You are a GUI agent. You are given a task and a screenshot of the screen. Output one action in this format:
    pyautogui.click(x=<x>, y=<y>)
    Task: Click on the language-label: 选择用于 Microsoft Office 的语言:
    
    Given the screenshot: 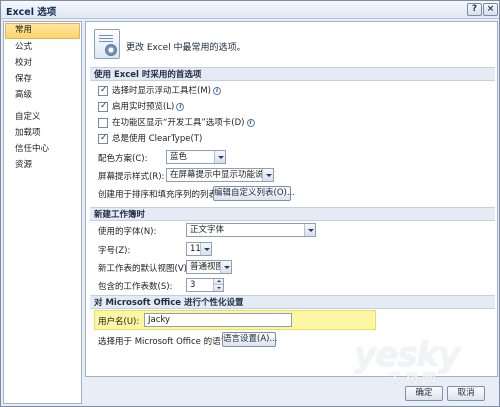 What is the action you would take?
    pyautogui.click(x=165, y=342)
    